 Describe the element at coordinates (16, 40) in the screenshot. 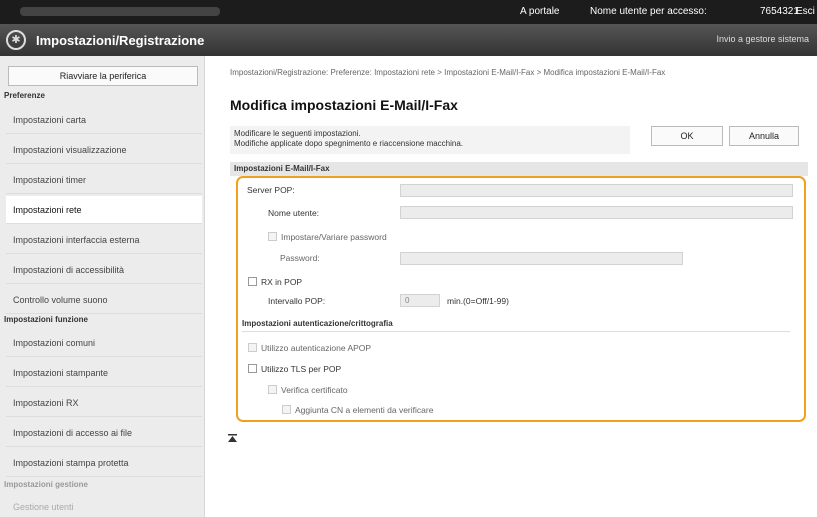

I see `settings-app-icon: ✱` at that location.